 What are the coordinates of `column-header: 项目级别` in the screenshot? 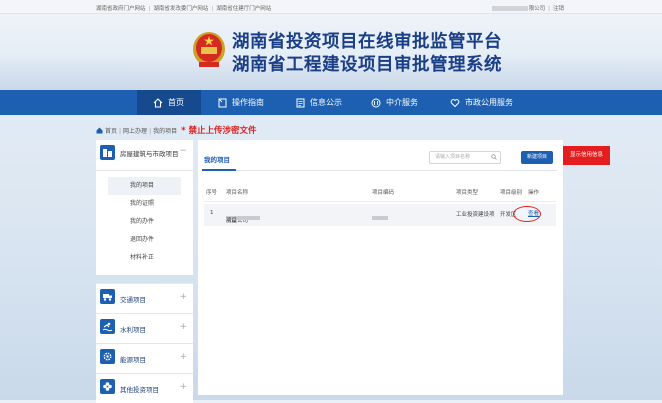 It's located at (511, 193).